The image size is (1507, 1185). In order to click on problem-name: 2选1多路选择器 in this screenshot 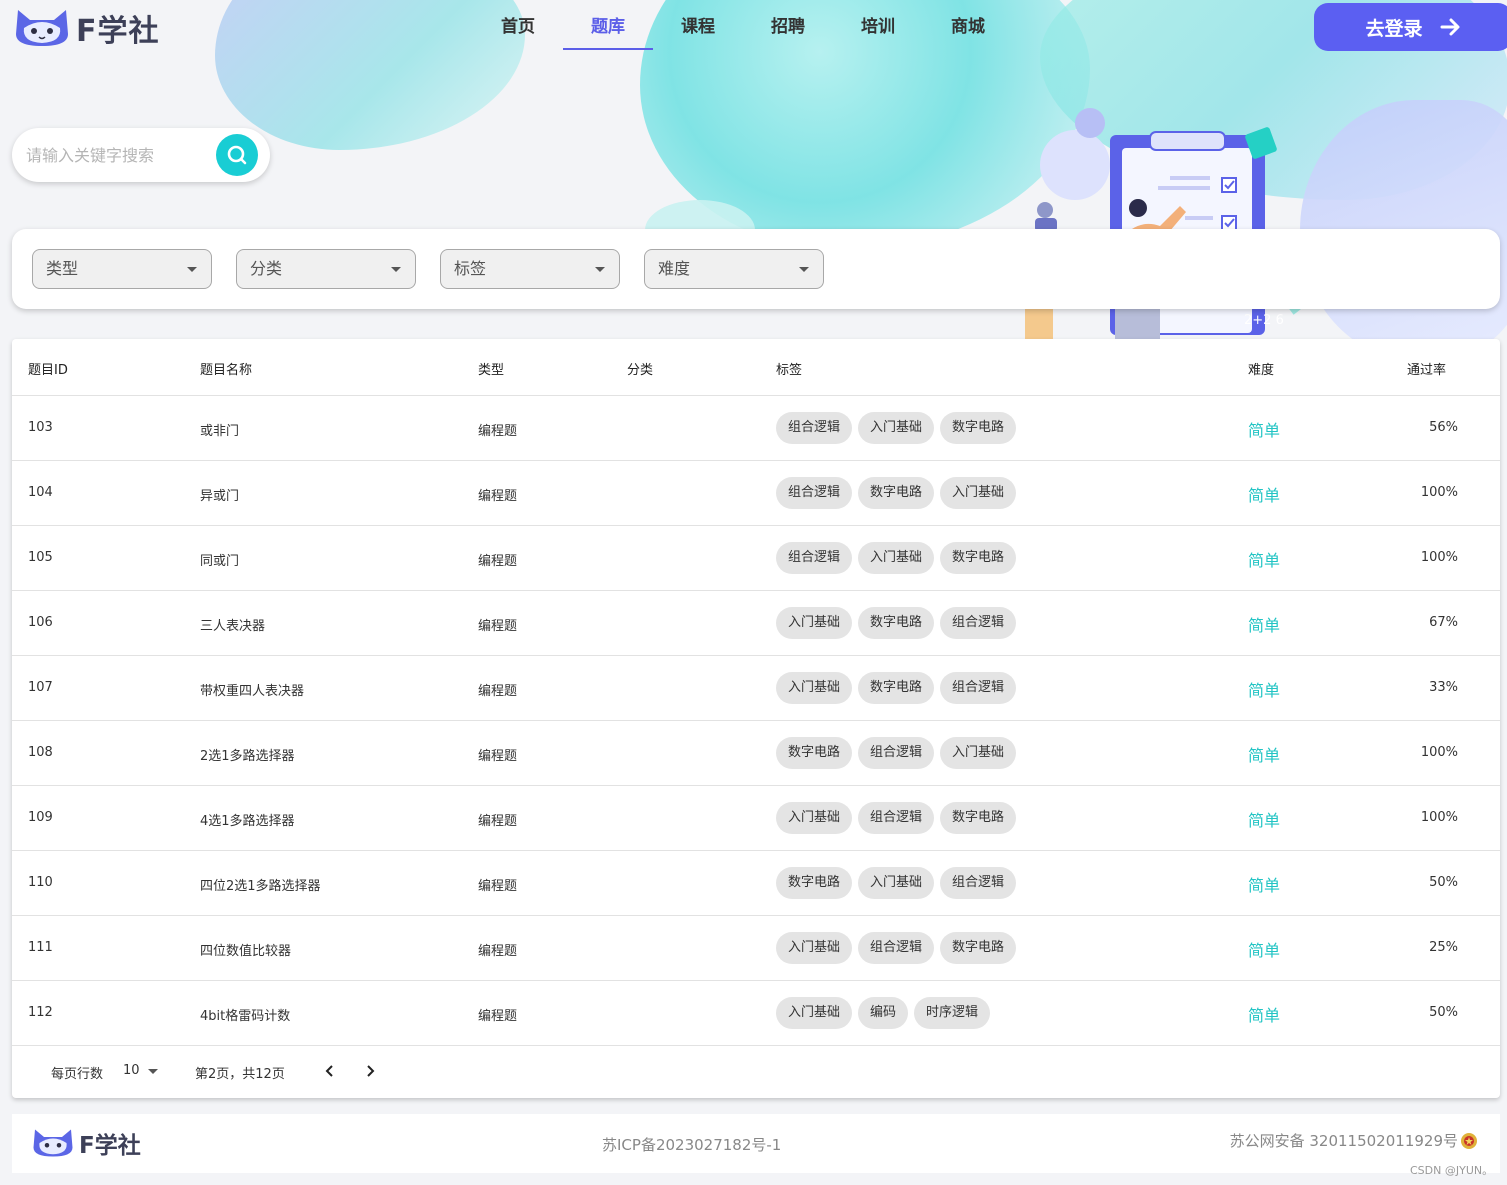, I will do `click(247, 754)`.